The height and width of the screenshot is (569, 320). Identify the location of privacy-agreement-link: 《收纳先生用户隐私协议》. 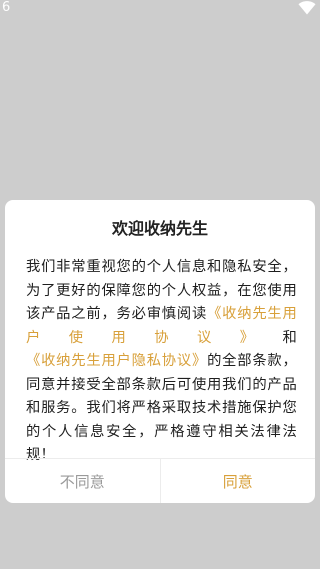
(116, 361).